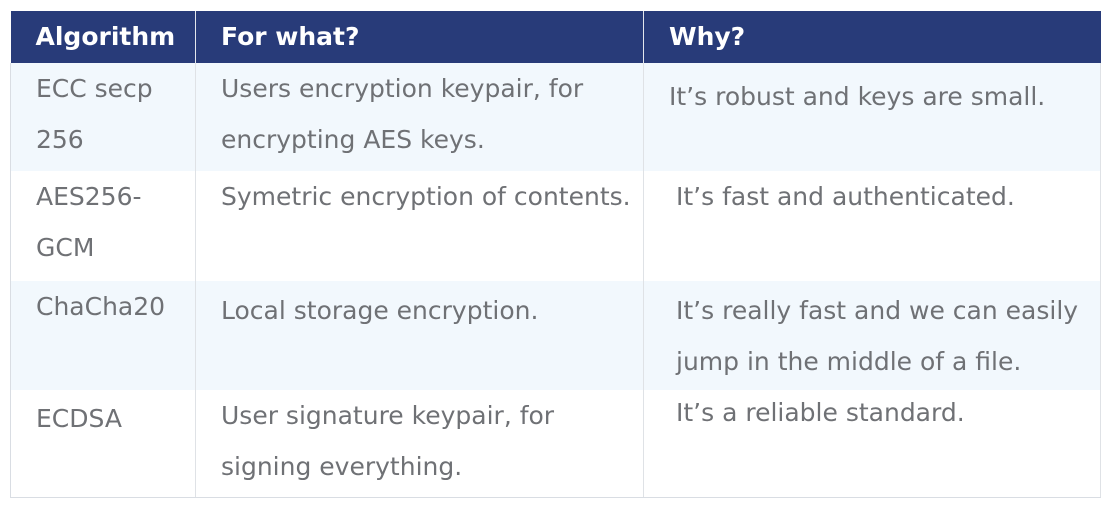  I want to click on cell-why: It’s a reliable standard., so click(872, 444).